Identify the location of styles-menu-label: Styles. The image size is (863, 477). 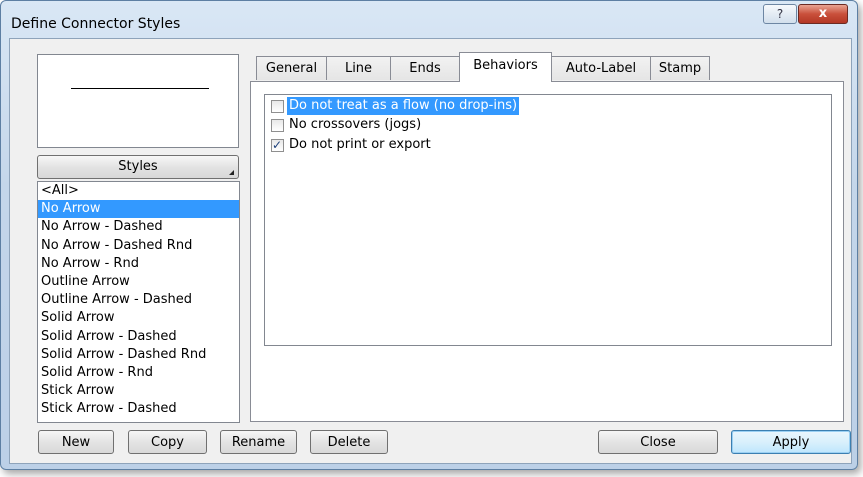
(138, 166).